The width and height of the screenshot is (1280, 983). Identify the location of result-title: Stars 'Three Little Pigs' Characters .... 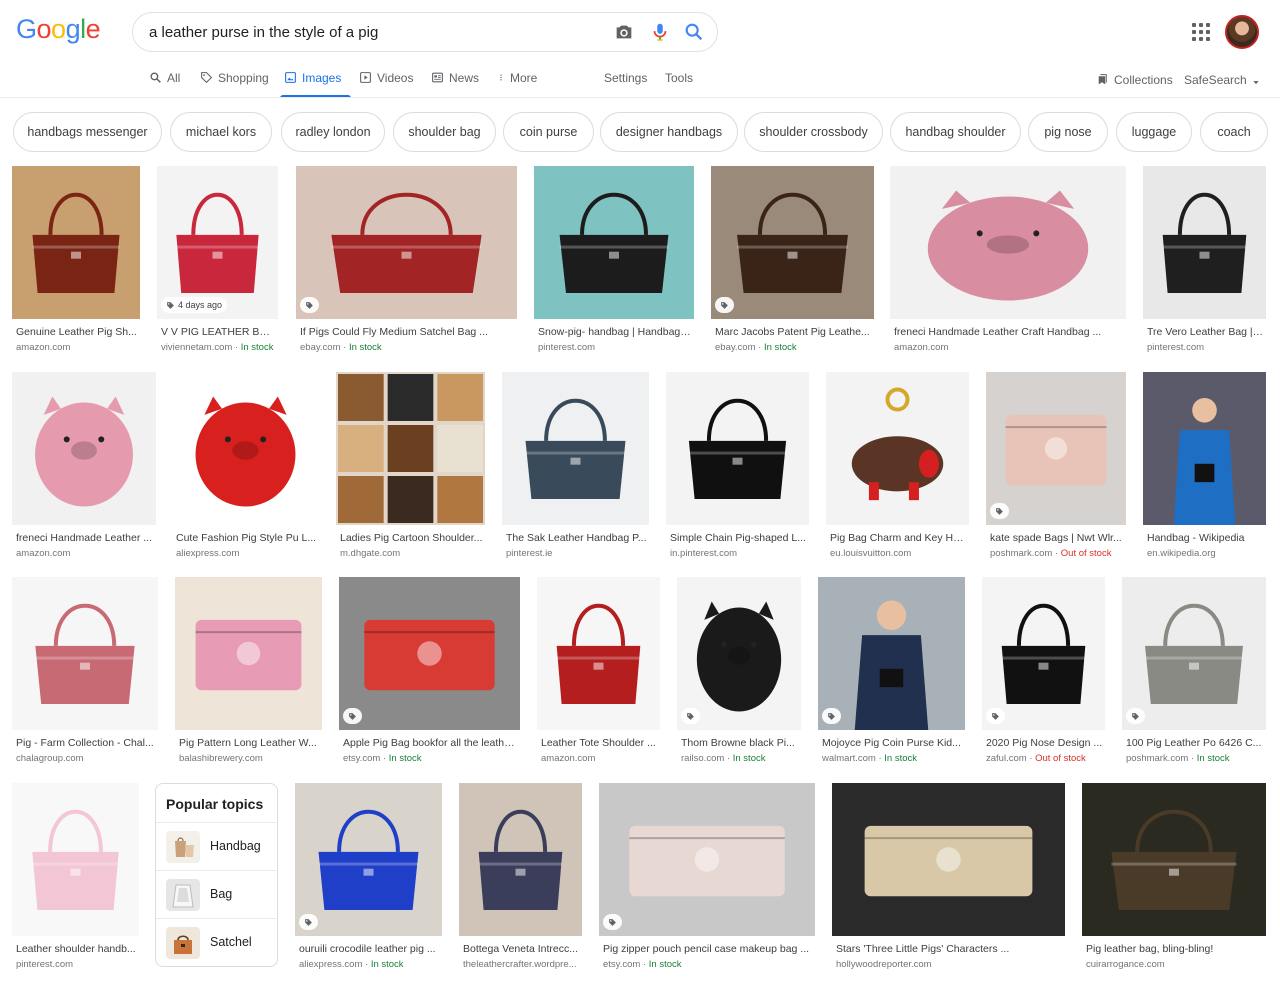
(949, 949).